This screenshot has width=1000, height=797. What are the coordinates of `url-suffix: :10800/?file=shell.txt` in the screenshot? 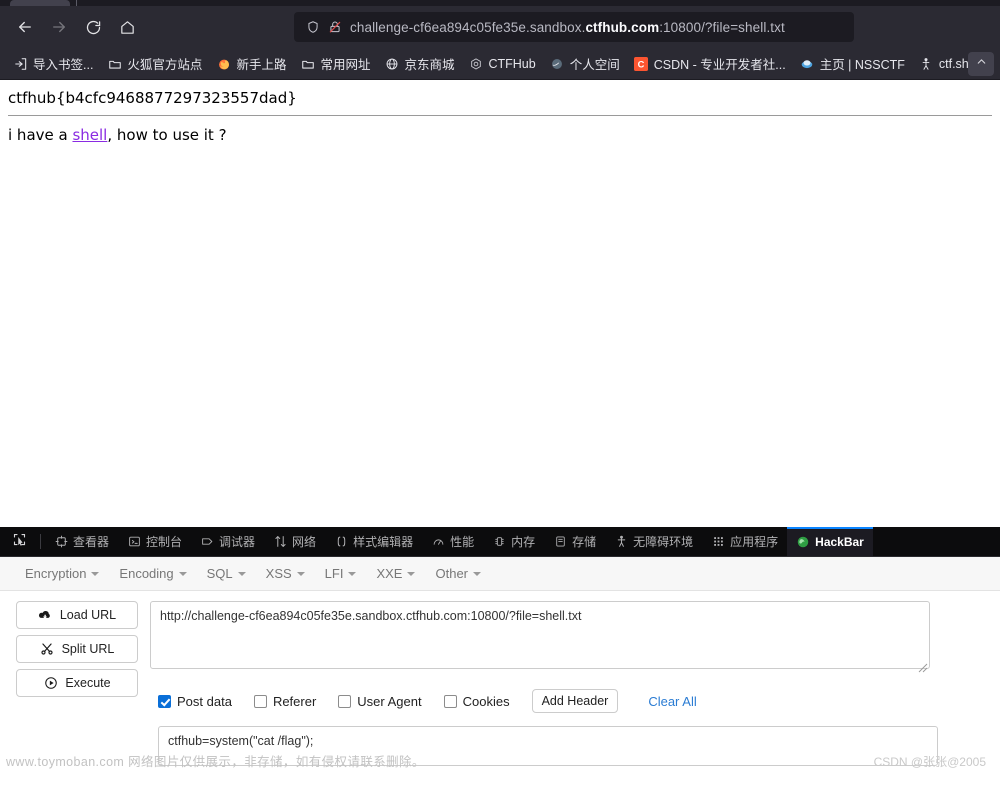 It's located at (722, 27).